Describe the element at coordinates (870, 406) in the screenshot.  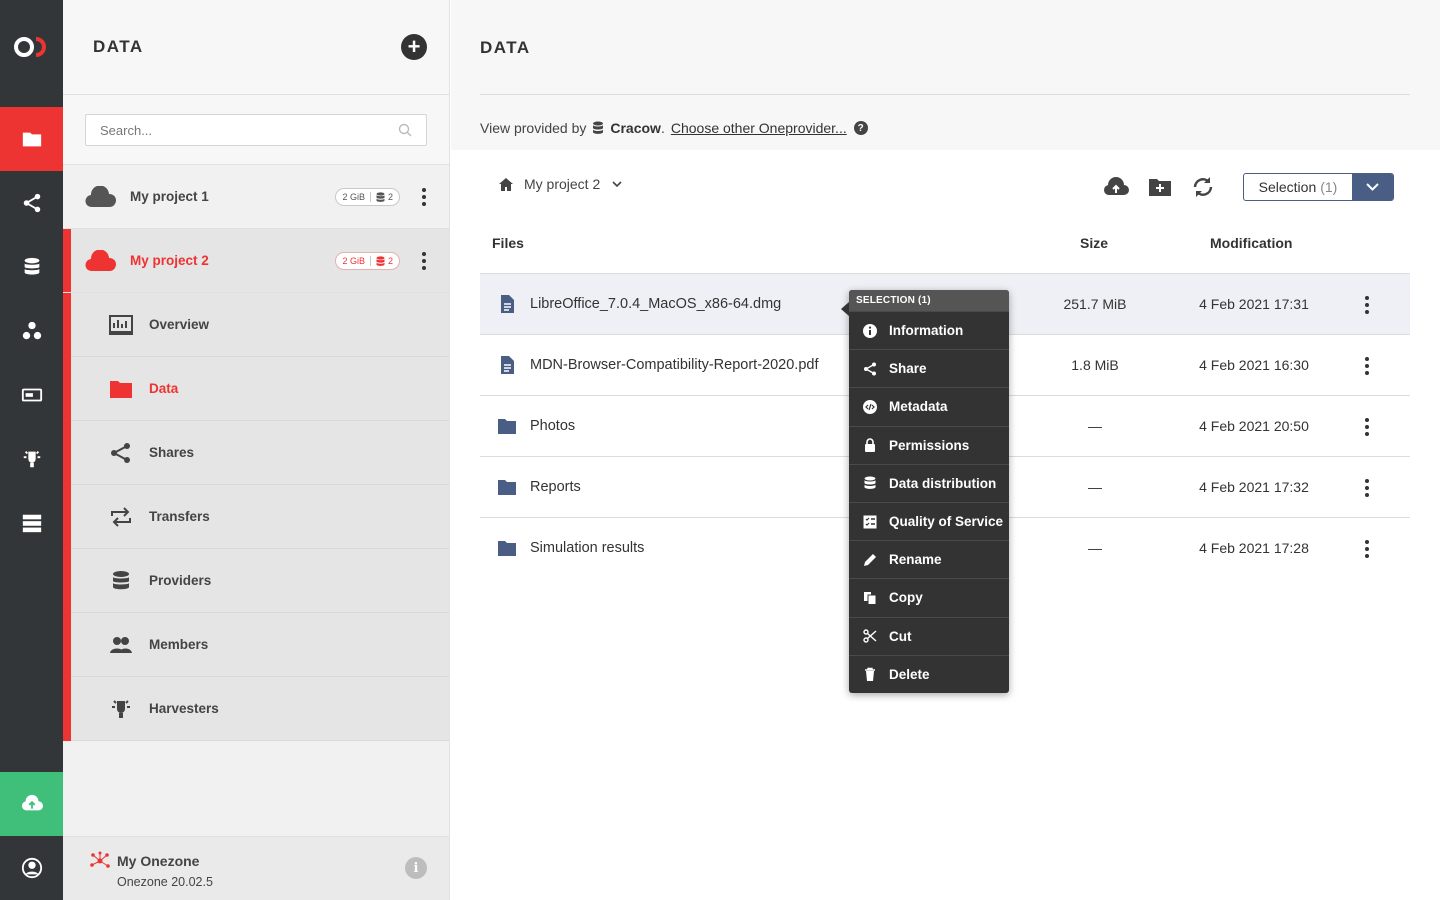
I see `metadata-icon` at that location.